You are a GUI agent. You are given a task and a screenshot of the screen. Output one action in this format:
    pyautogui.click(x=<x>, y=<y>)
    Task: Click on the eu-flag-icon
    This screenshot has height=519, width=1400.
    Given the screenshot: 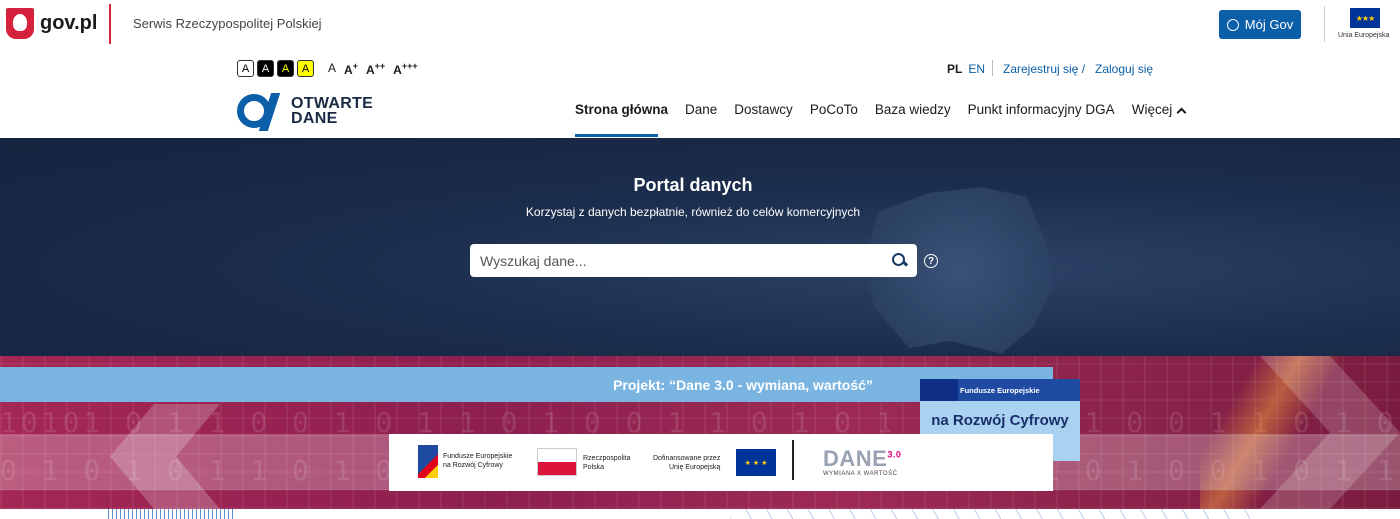 What is the action you would take?
    pyautogui.click(x=939, y=390)
    